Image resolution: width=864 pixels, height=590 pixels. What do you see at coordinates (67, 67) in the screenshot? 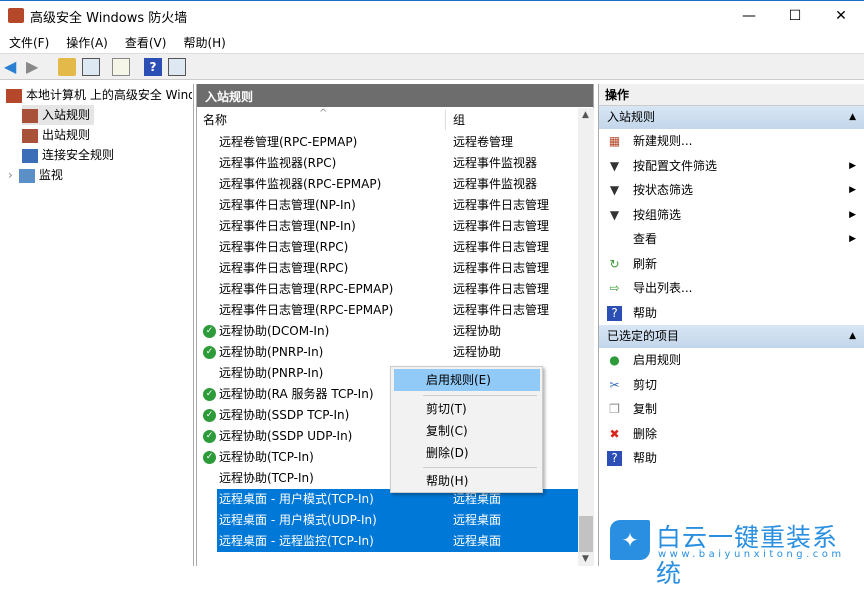
I see `up-folder-icon` at bounding box center [67, 67].